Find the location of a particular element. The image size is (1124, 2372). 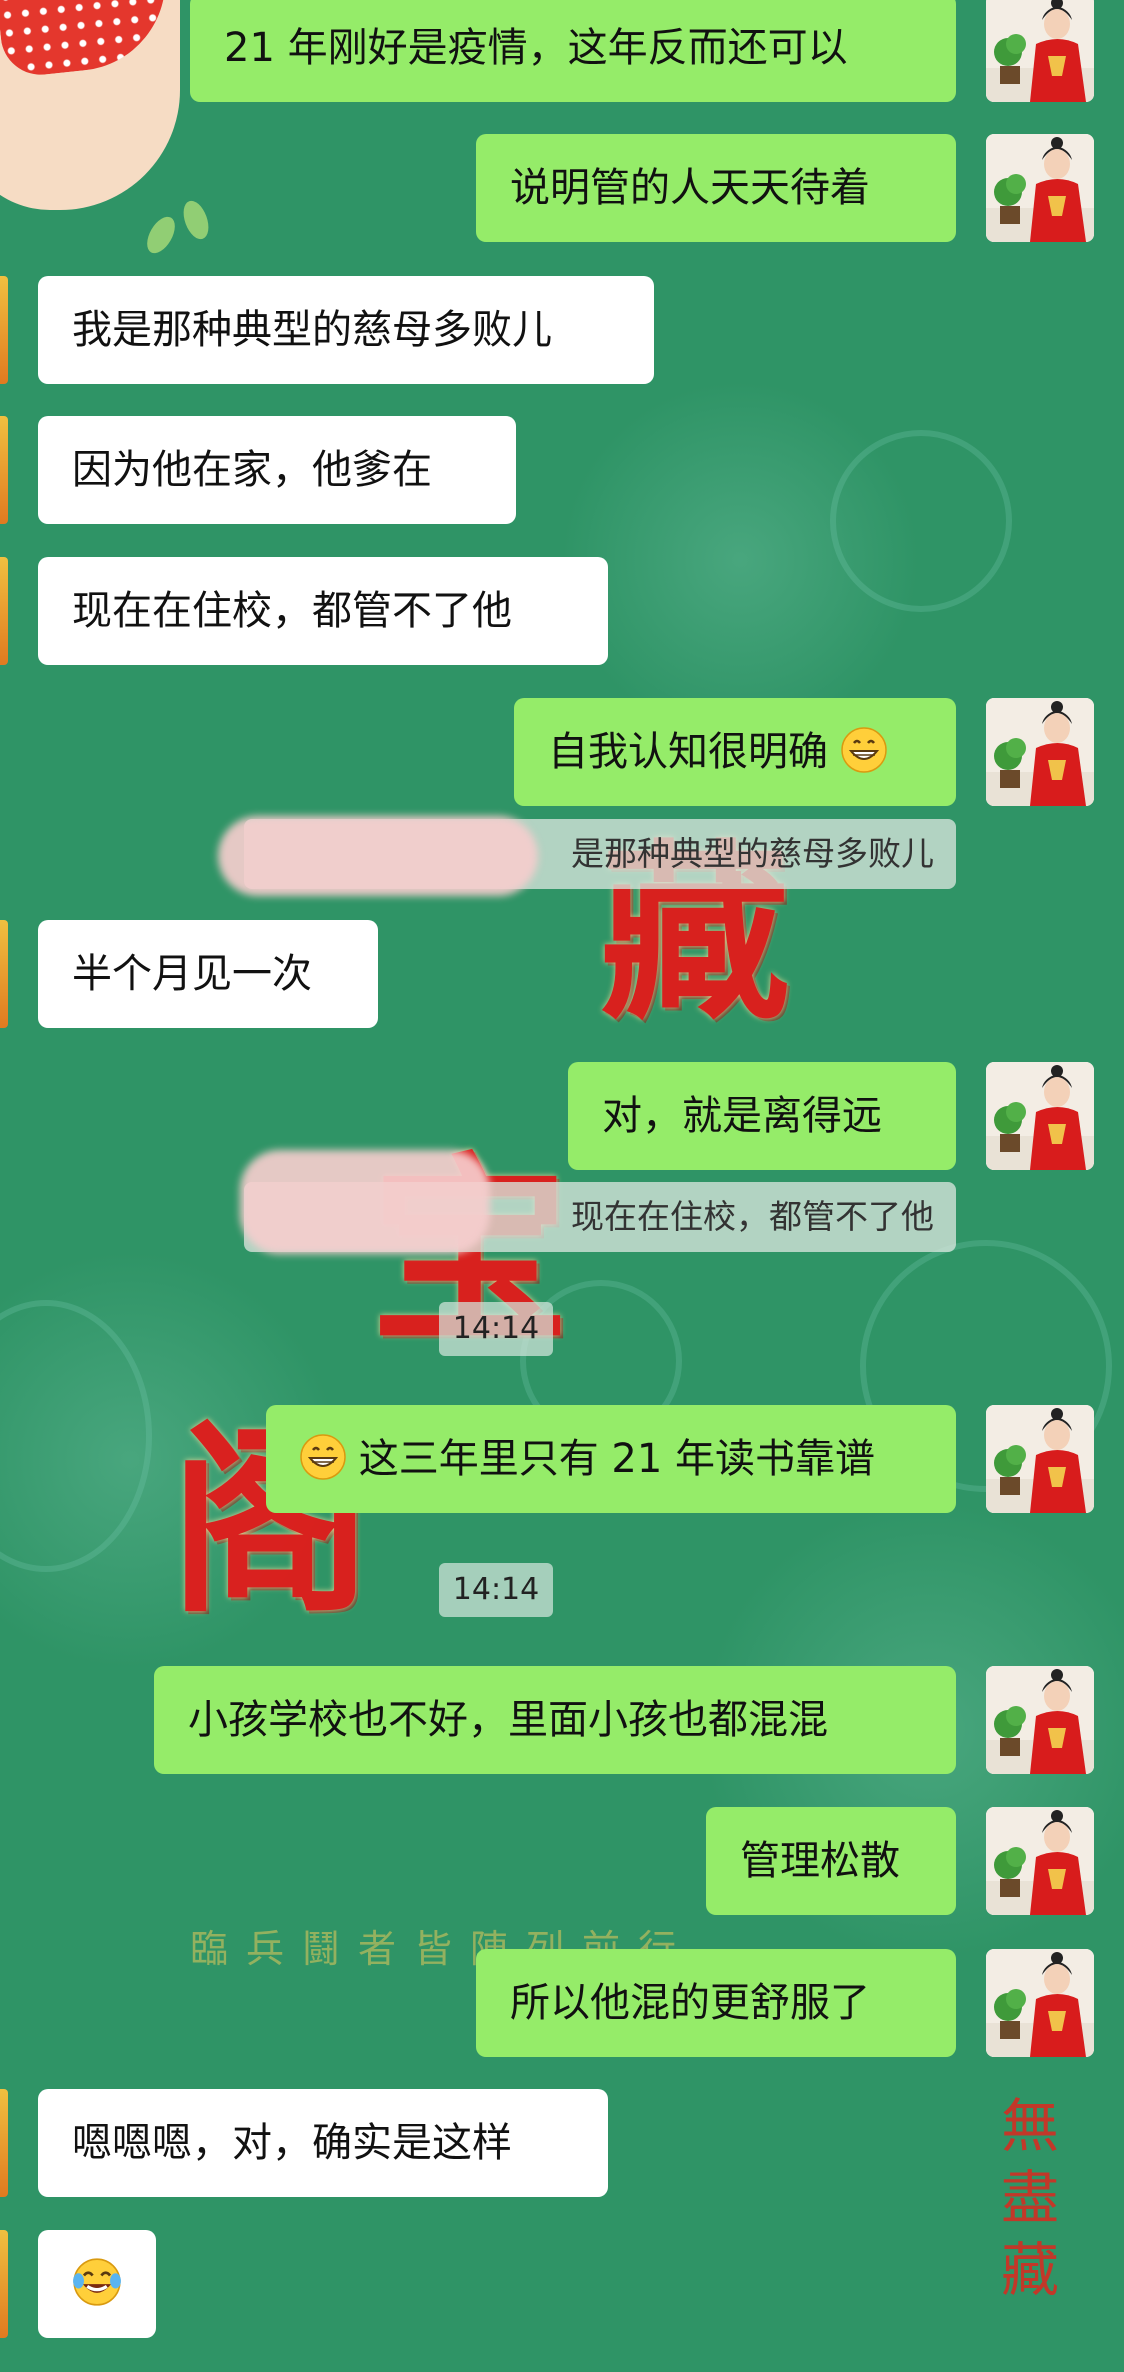

message-bubble: 半个月见一次 is located at coordinates (208, 974).